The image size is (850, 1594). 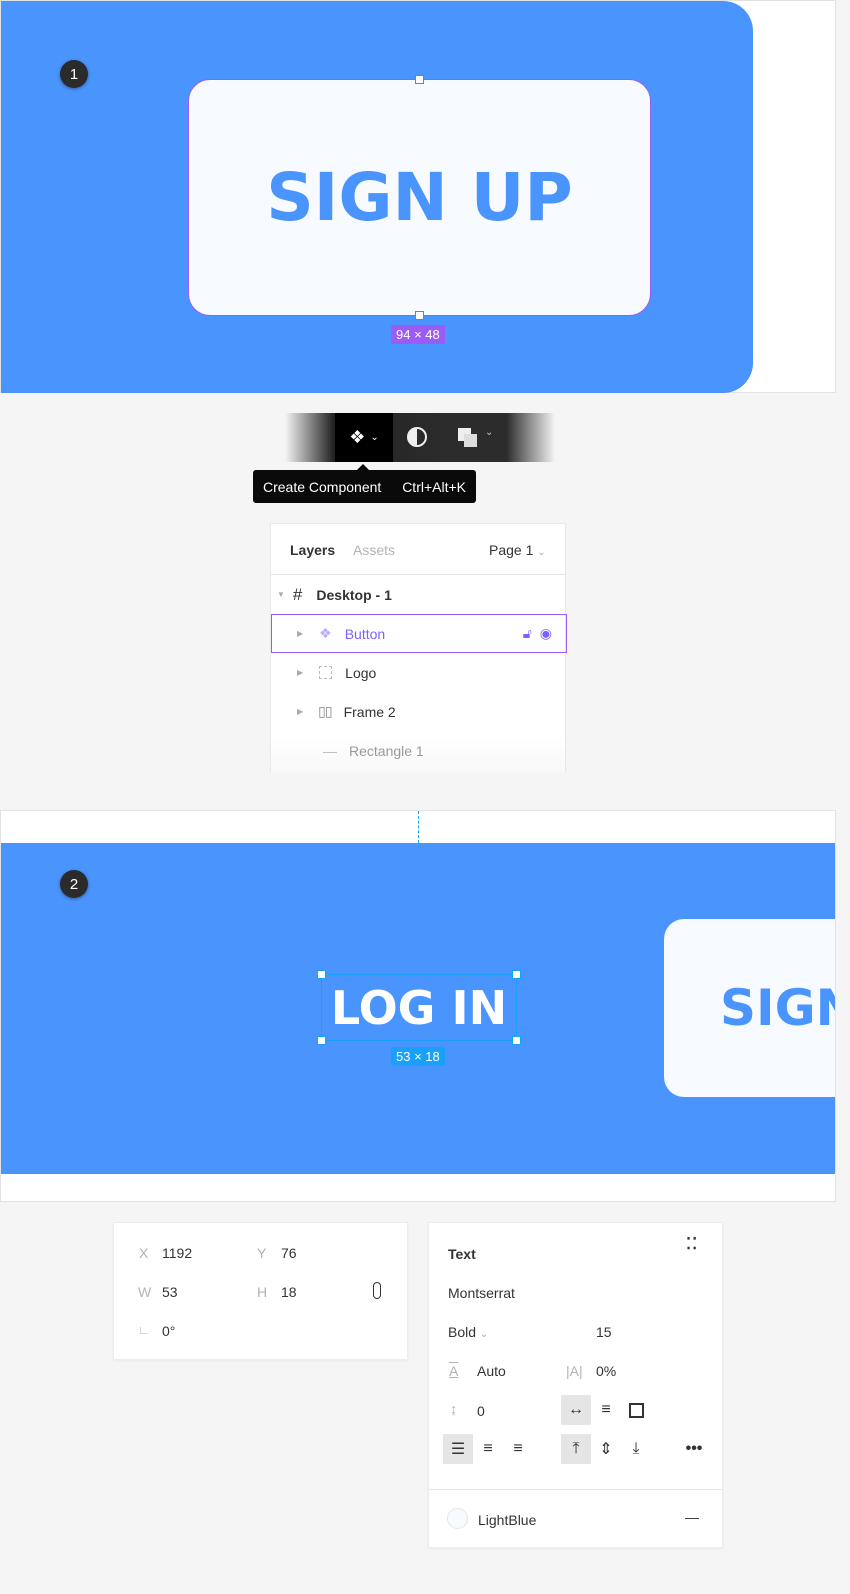 I want to click on align-middle-icon: ⇕, so click(x=606, y=1449).